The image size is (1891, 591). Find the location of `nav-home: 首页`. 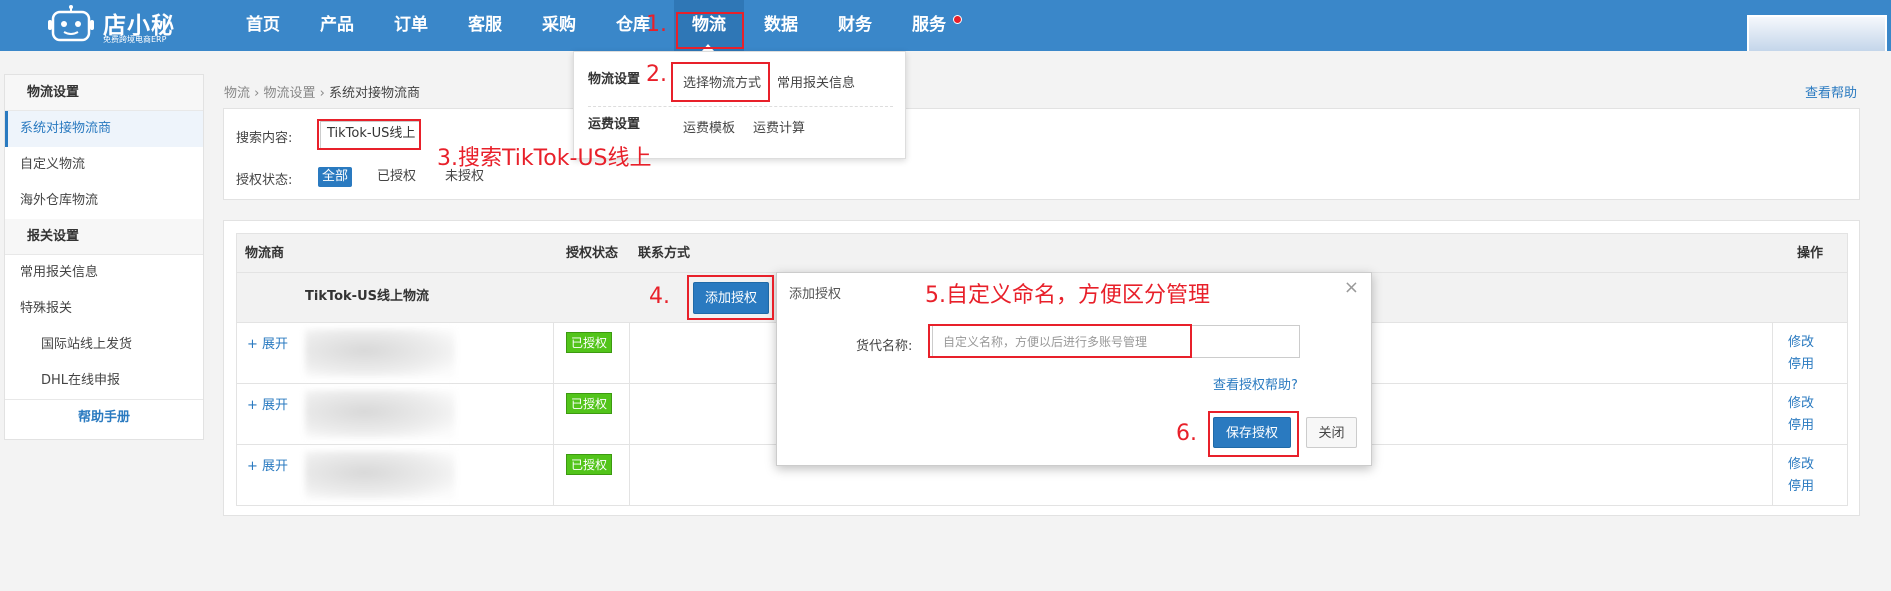

nav-home: 首页 is located at coordinates (263, 25).